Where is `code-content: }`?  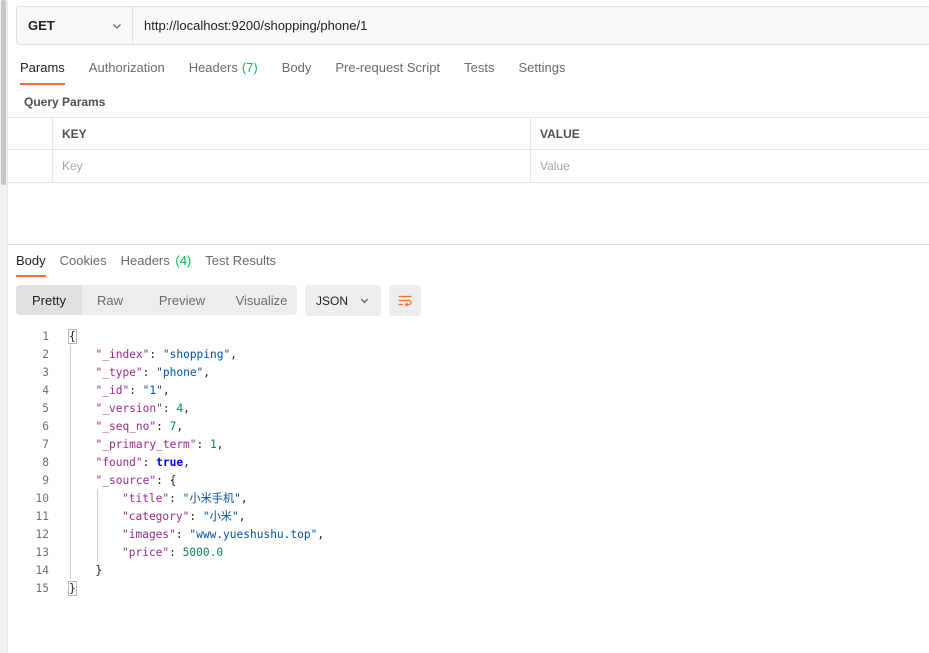 code-content: } is located at coordinates (72, 588).